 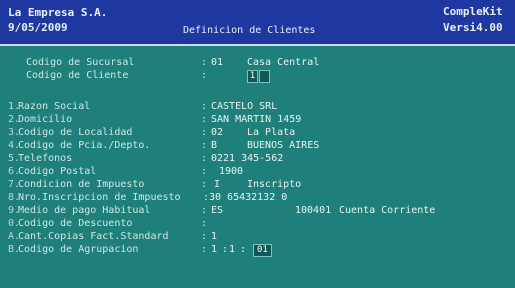 I want to click on provincia-name: BUENOS AIRES, so click(x=283, y=145).